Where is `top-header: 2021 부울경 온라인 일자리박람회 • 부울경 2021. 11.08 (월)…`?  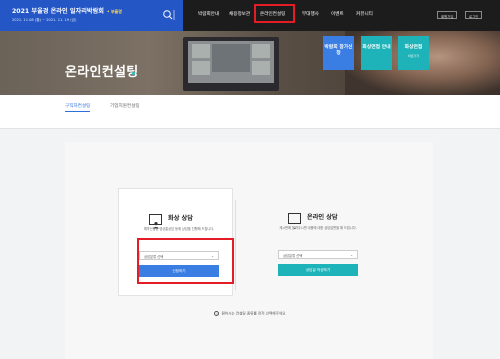
top-header: 2021 부울경 온라인 일자리박람회 • 부울경 2021. 11.08 (월)… is located at coordinates (250, 15).